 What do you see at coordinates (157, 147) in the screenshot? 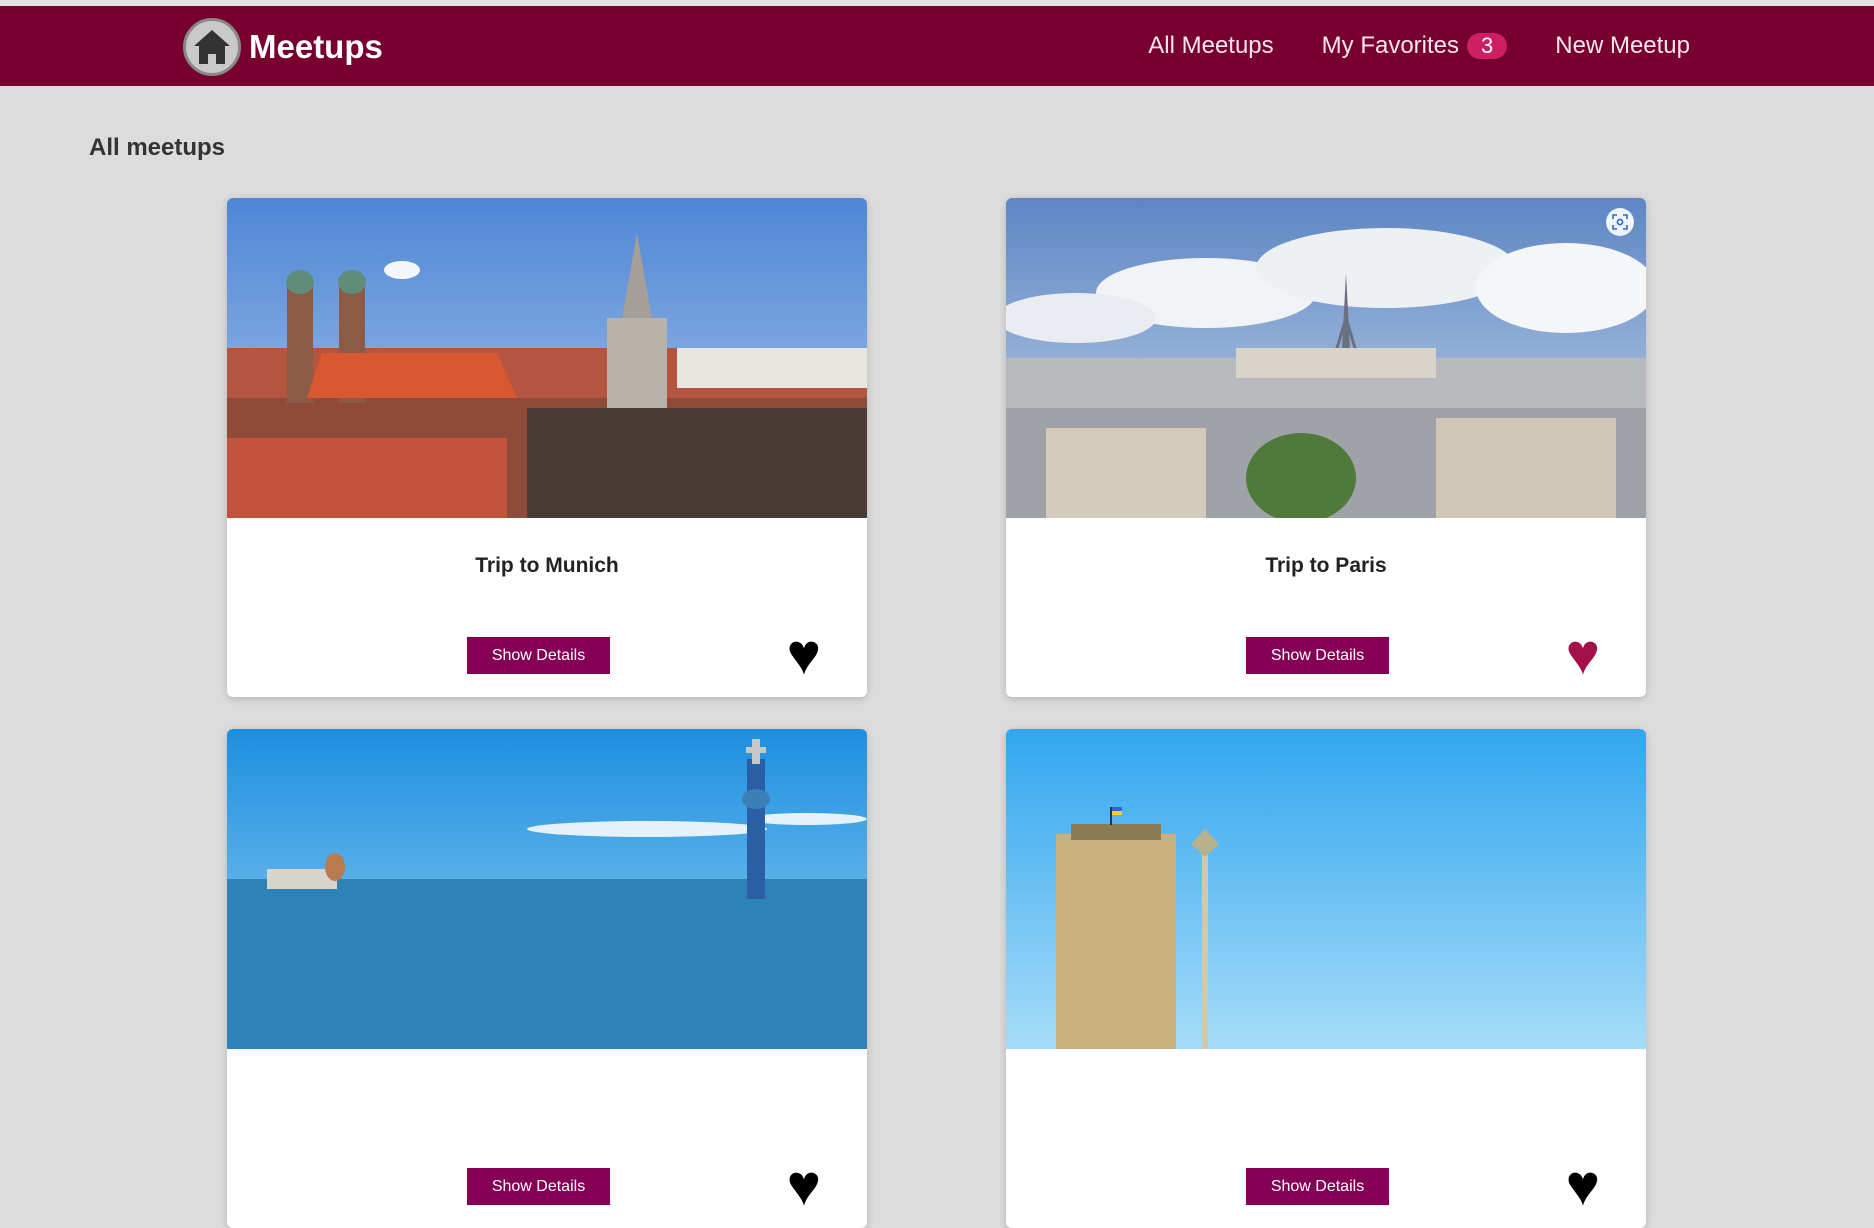
I see `page-title: All meetups` at bounding box center [157, 147].